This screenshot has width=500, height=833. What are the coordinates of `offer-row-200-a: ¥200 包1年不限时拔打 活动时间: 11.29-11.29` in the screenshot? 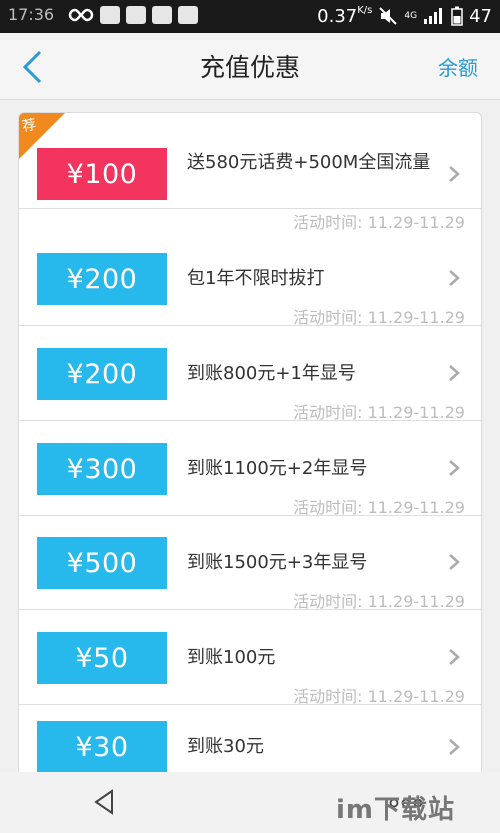 It's located at (250, 278).